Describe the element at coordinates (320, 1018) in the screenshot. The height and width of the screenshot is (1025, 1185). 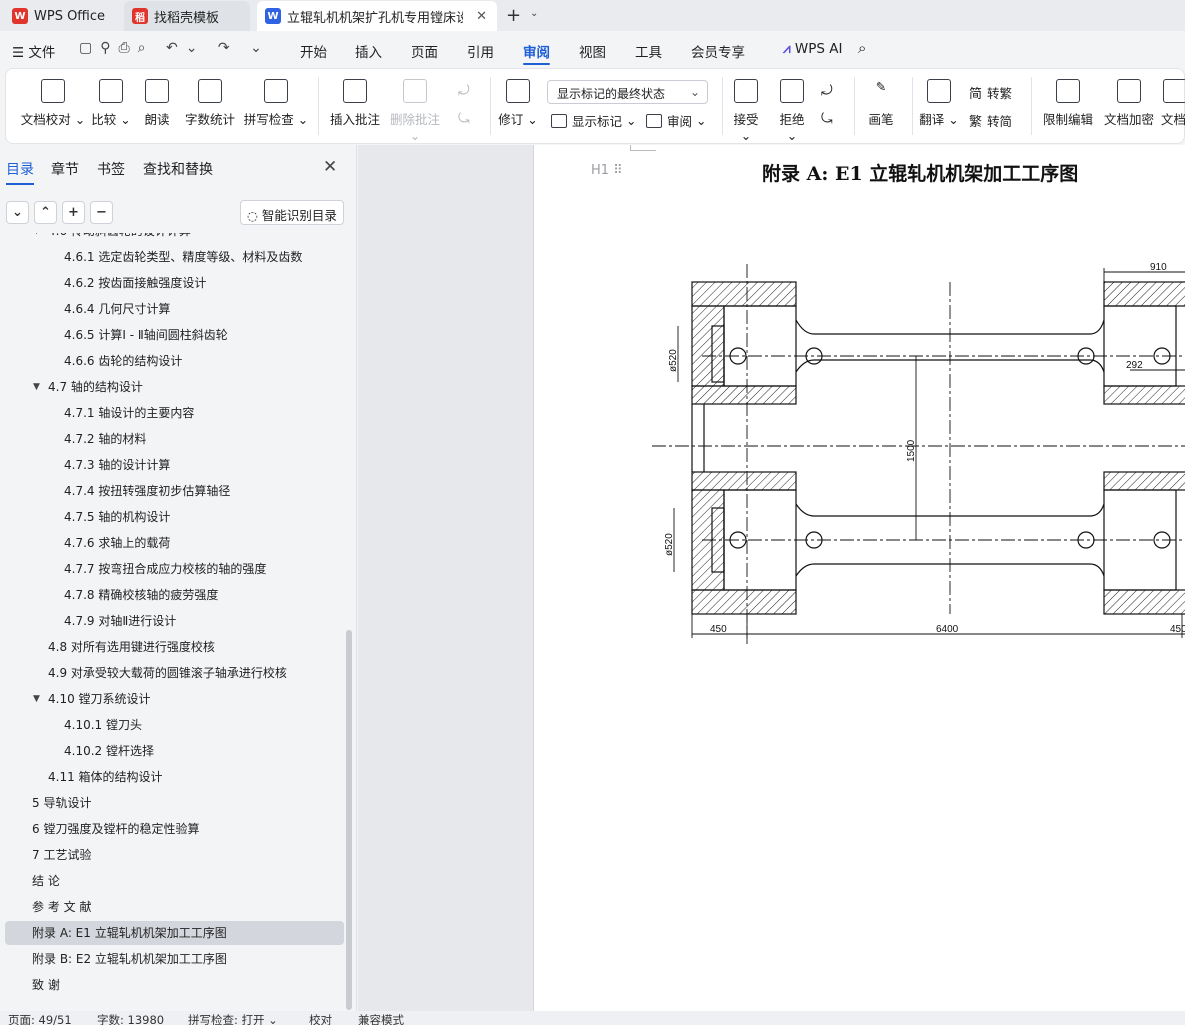
I see `proofread-status: 校对` at that location.